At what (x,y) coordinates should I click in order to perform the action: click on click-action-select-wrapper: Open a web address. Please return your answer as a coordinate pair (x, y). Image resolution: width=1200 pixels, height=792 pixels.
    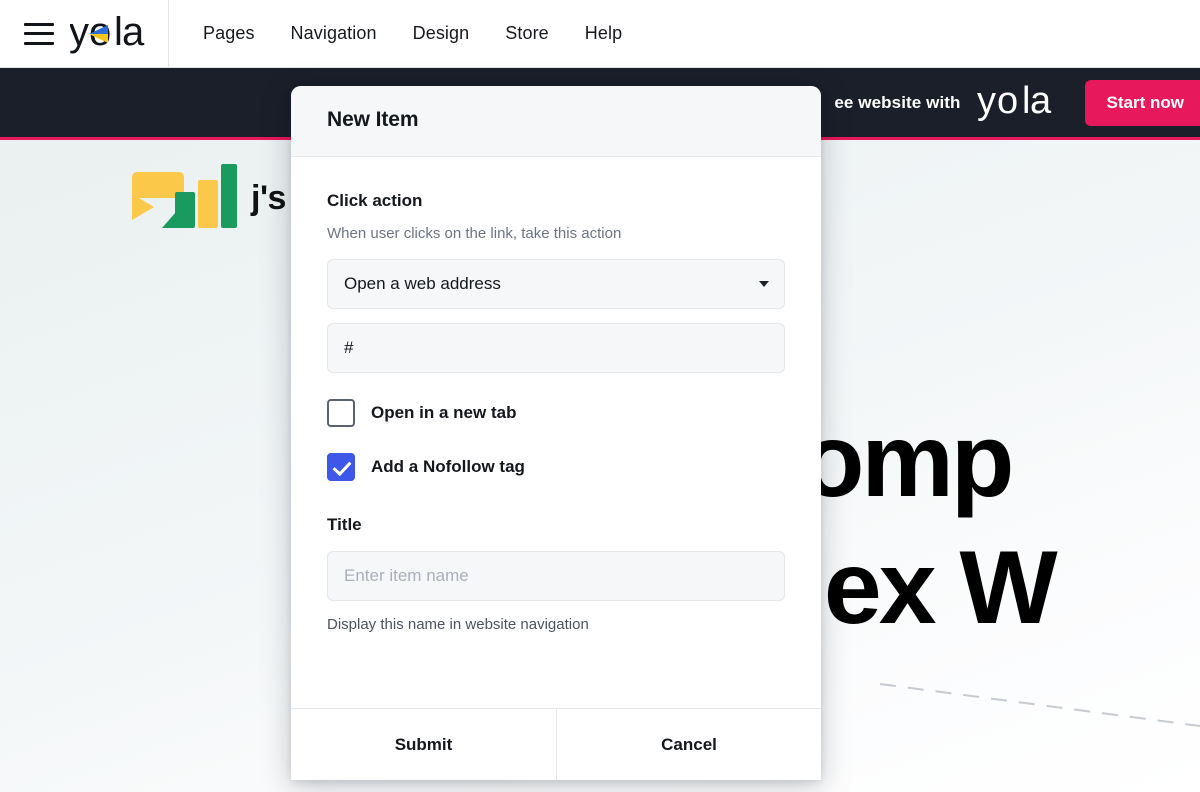
    Looking at the image, I should click on (556, 284).